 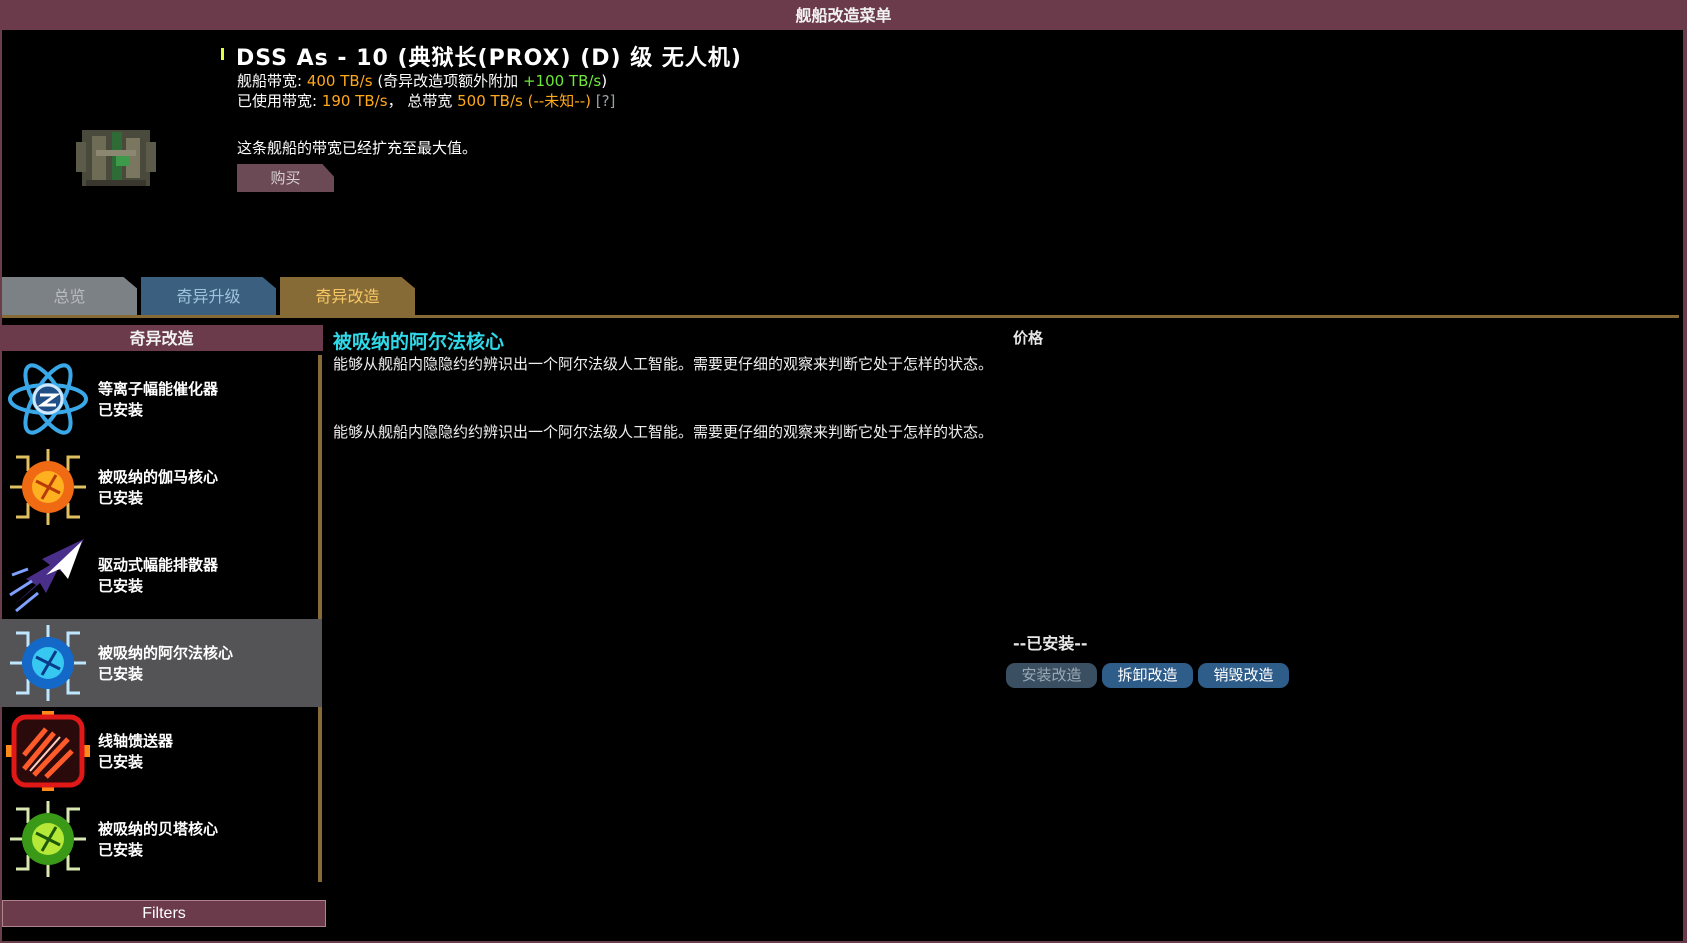 I want to click on ship-sprite-icon, so click(x=116, y=158).